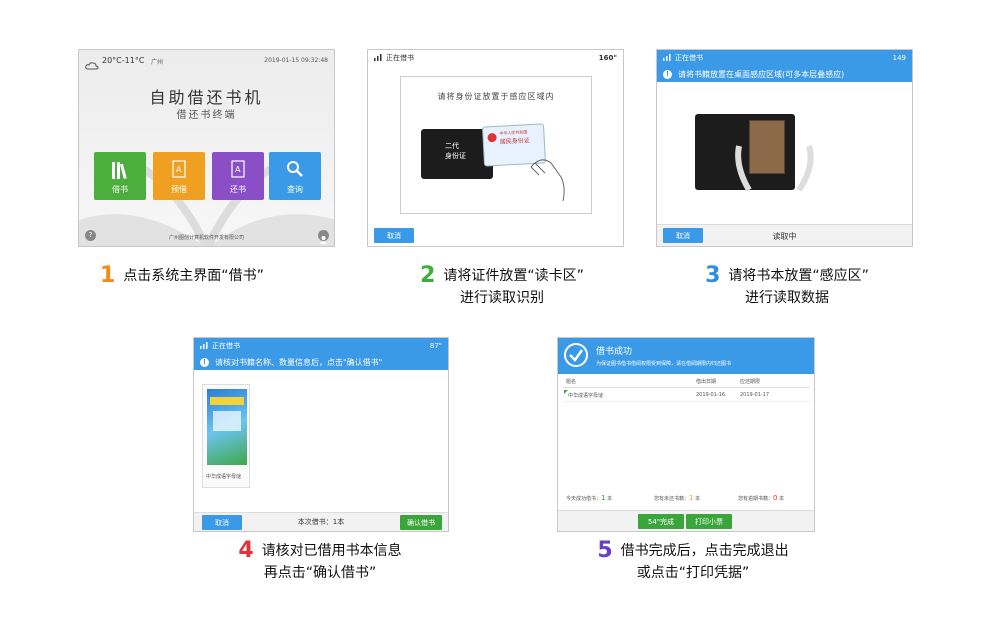  I want to click on panel-book-sensing-screen: 正在借书 149 ! 请将书籍放置在桌面感应区域(可多本层叠感应) 取消 读取中, so click(784, 148).